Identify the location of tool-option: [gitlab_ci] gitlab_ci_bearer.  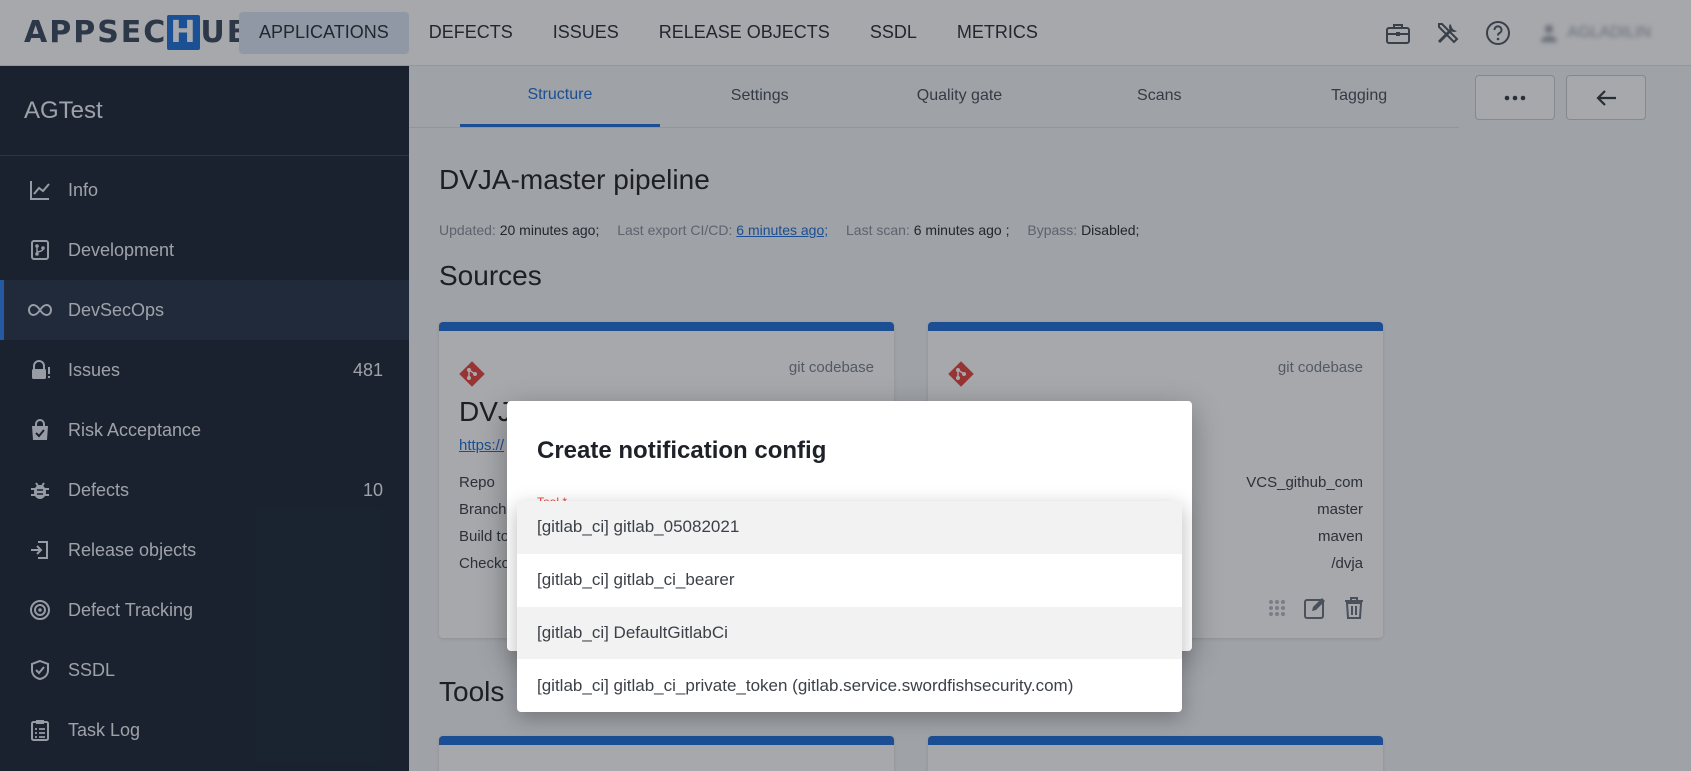
(849, 580).